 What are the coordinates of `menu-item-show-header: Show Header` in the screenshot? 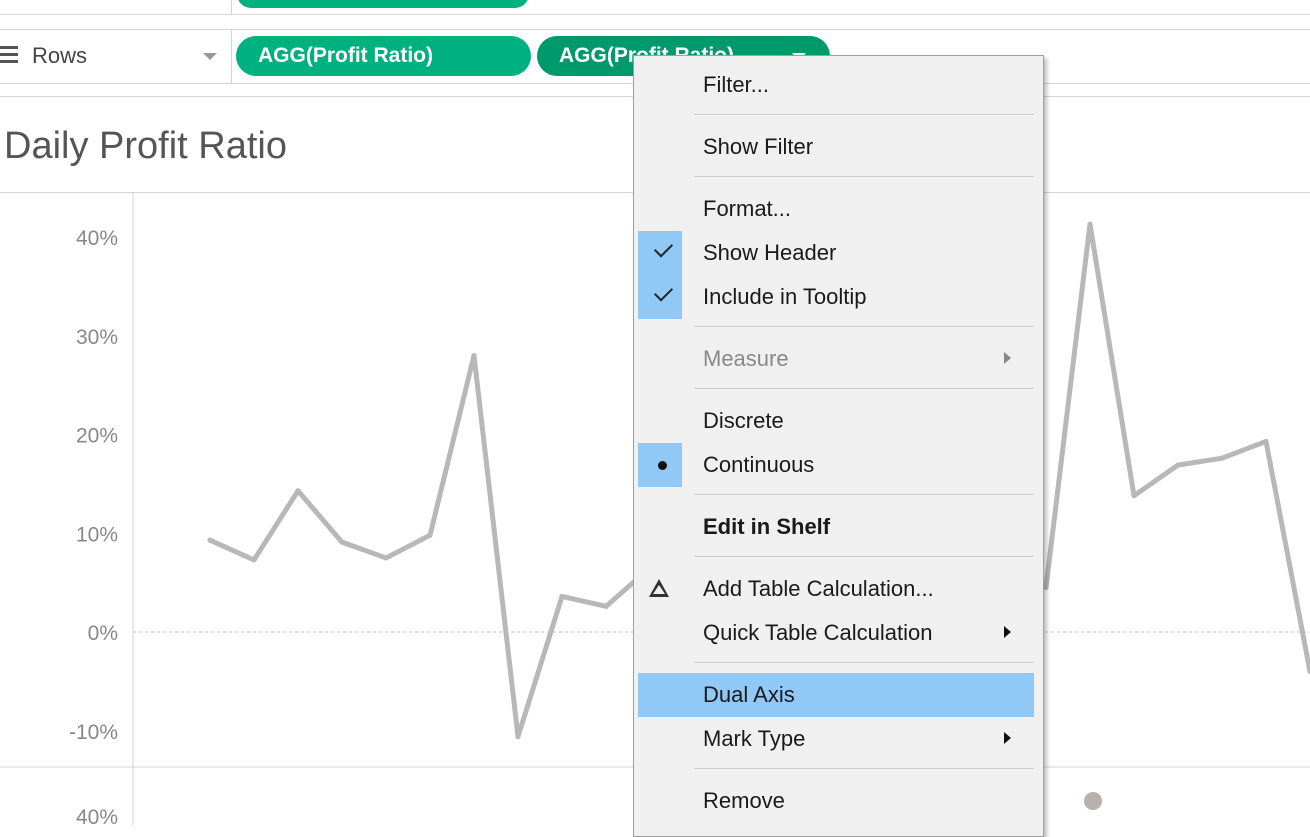 It's located at (838, 253).